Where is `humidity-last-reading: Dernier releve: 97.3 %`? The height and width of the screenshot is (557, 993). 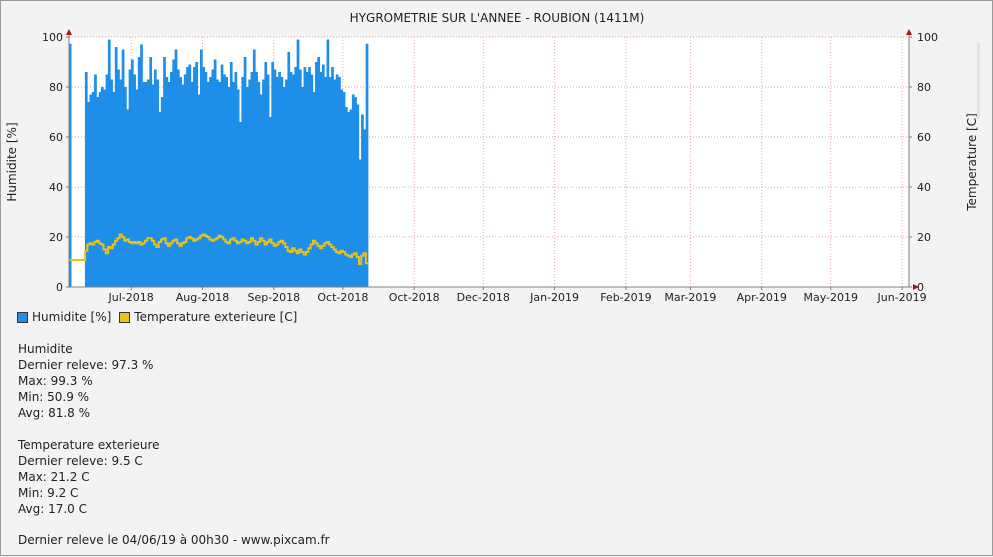
humidity-last-reading: Dernier releve: 97.3 % is located at coordinates (86, 365).